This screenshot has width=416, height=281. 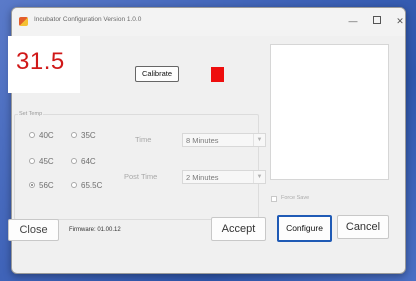 What do you see at coordinates (32, 135) in the screenshot?
I see `radio-40c` at bounding box center [32, 135].